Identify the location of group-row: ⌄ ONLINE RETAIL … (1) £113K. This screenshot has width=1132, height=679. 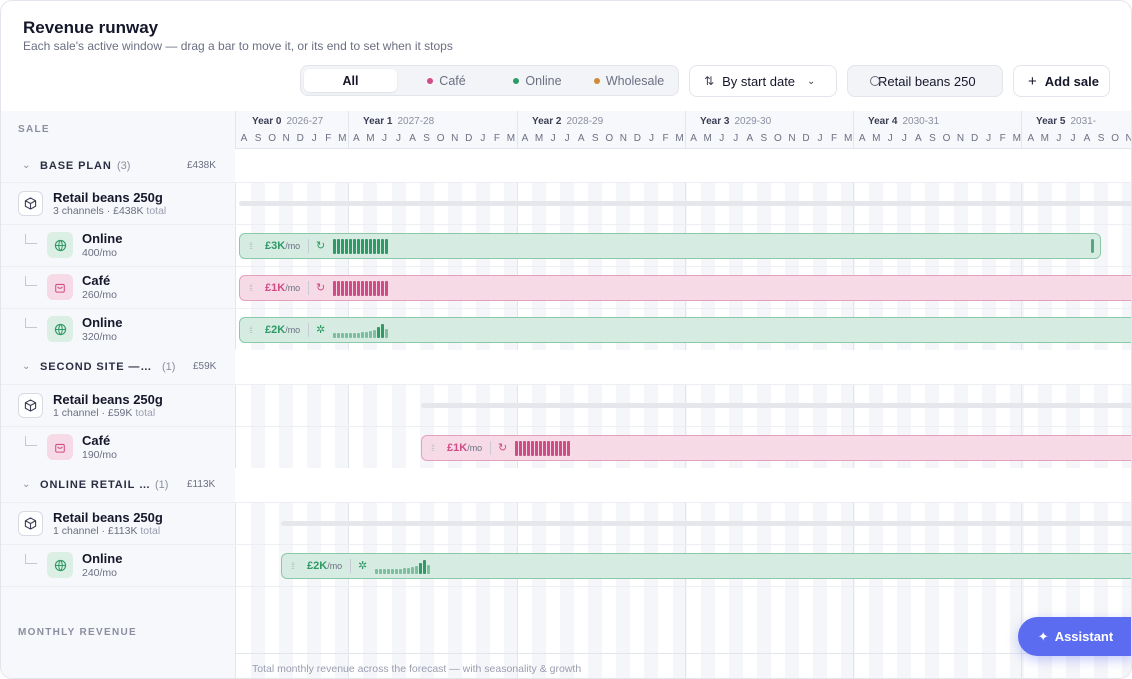
(566, 485).